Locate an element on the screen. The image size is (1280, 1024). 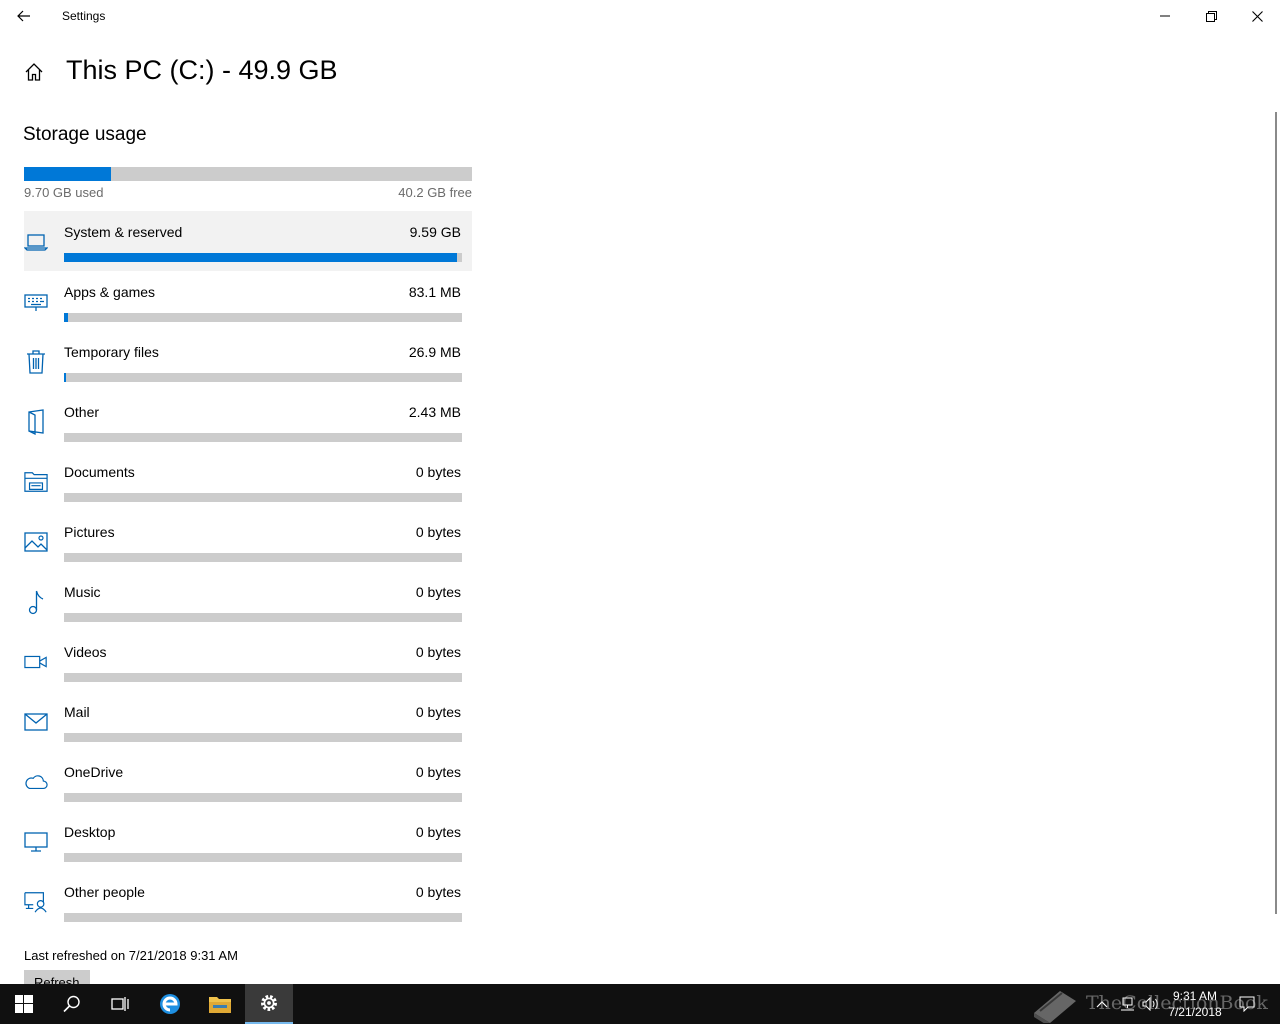
back-button is located at coordinates (24, 16).